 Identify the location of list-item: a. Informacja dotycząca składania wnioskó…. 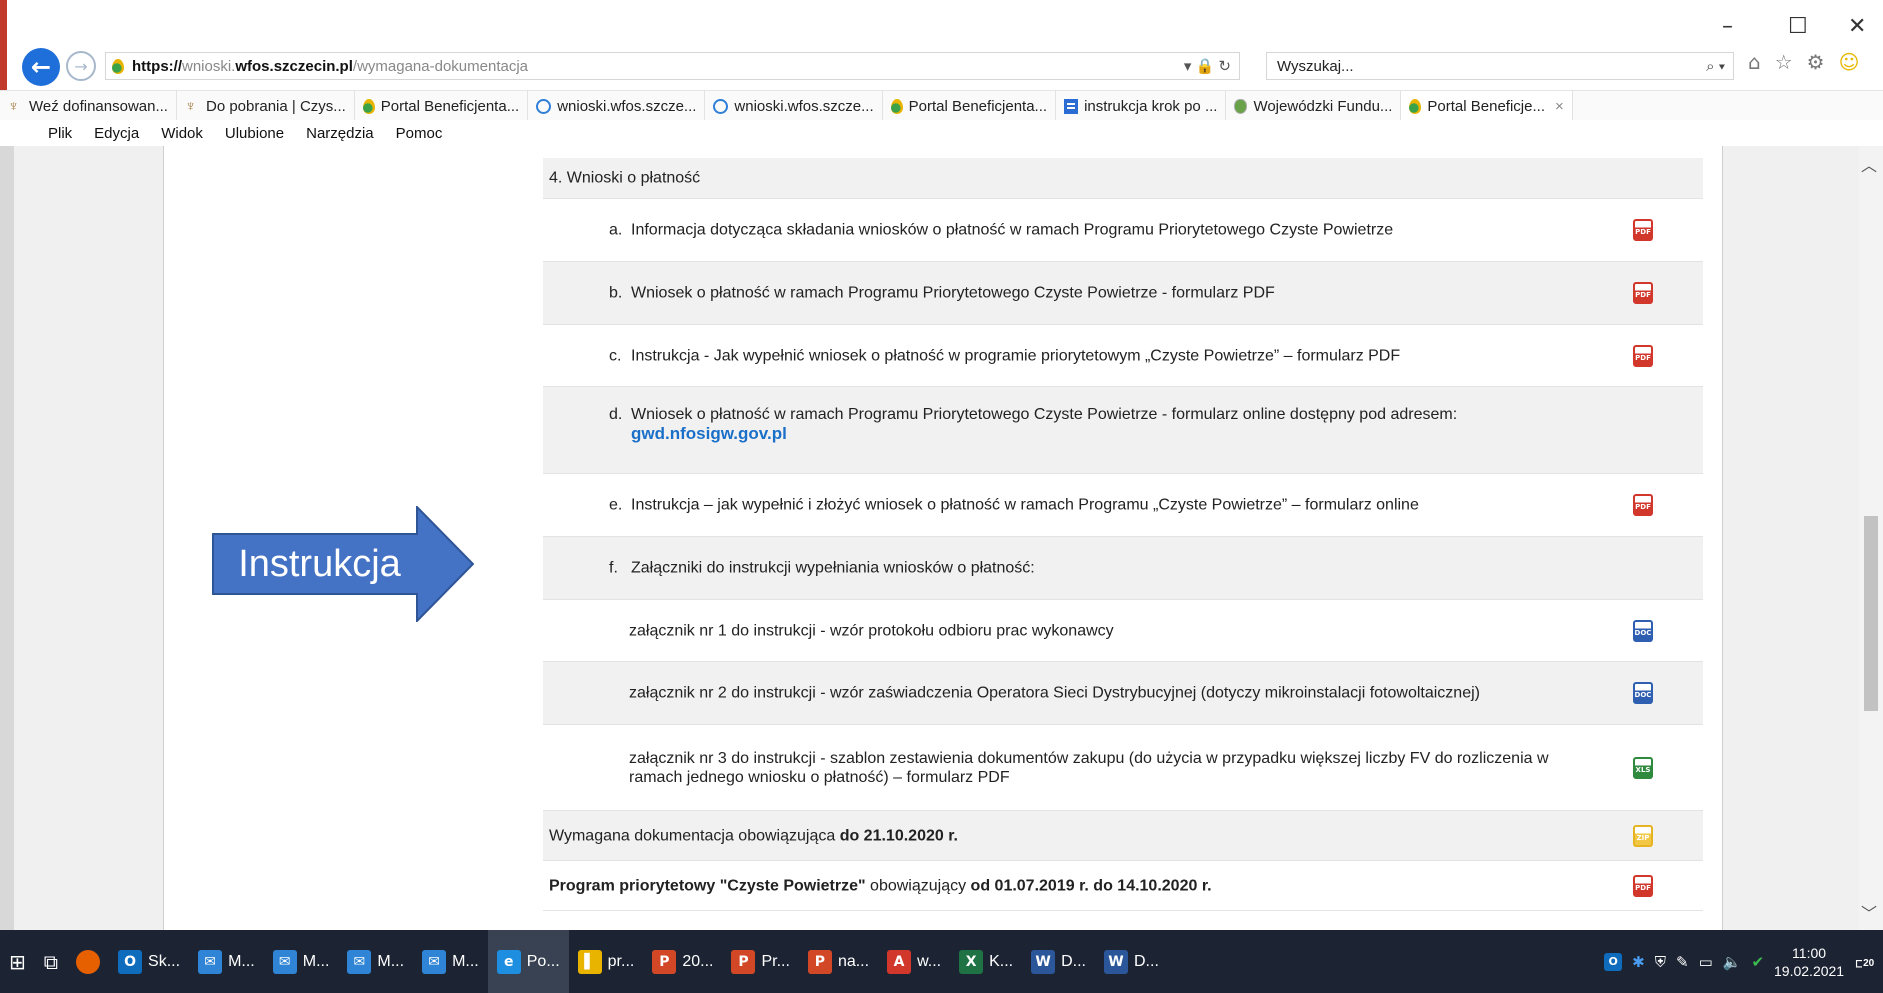
(1123, 230).